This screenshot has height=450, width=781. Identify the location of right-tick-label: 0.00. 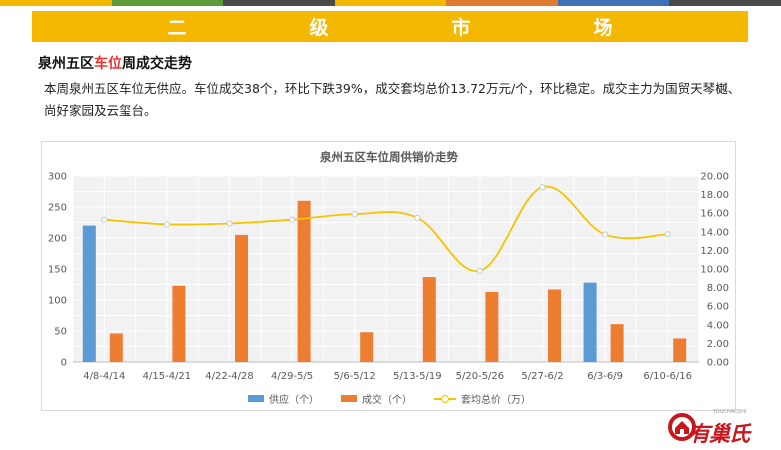
(718, 363).